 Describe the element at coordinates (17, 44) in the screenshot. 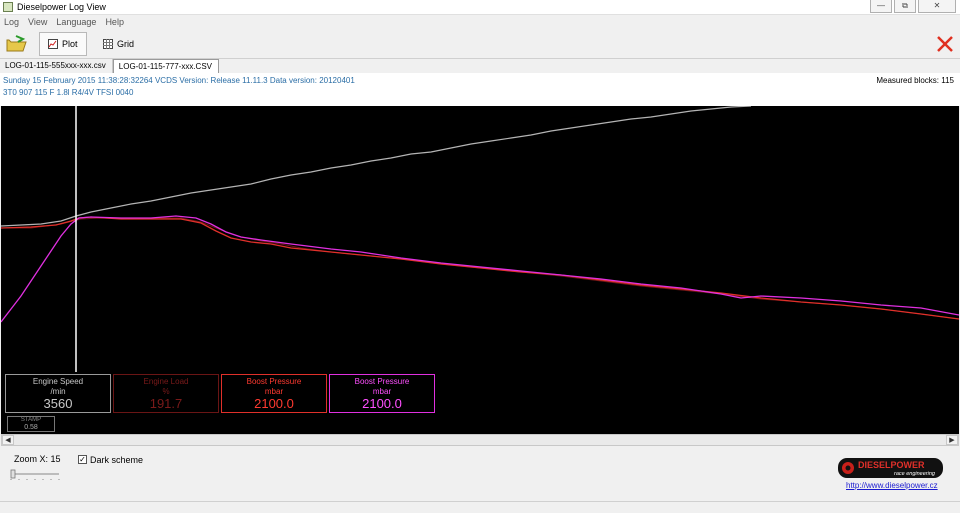

I see `open-folder-icon` at that location.